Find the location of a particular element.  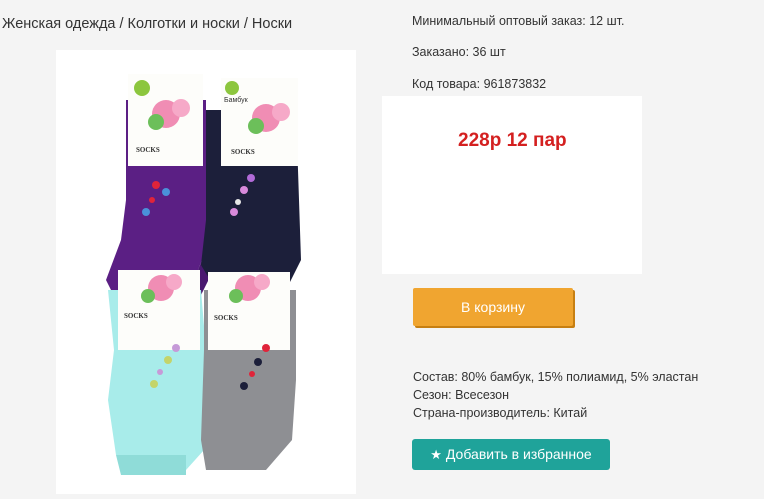

breadcrumb: Женская одежда / Колготки и носки / Носки is located at coordinates (147, 24).